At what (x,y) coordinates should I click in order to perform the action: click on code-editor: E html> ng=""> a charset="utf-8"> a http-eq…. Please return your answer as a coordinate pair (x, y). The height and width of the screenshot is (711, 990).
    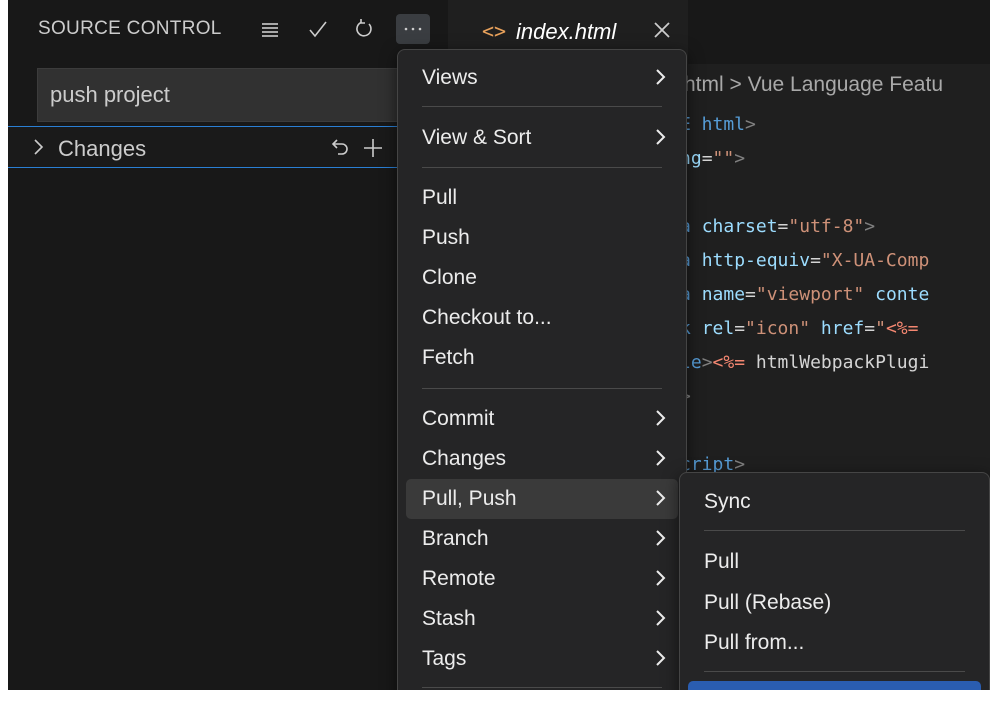
    Looking at the image, I should click on (804, 295).